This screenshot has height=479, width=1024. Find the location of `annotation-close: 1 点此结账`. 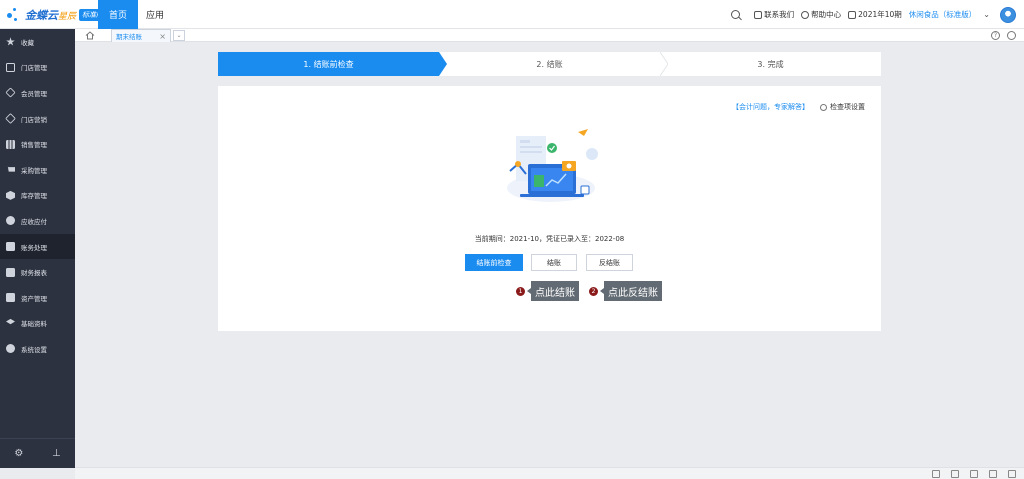

annotation-close: 1 点此结账 is located at coordinates (547, 291).